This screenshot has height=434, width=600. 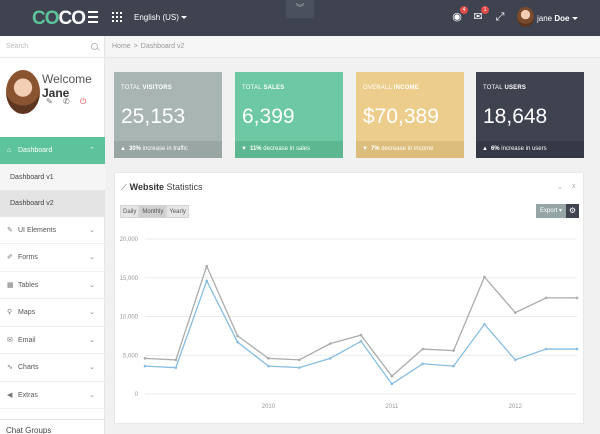 I want to click on email-icon: ✉, so click(x=10, y=340).